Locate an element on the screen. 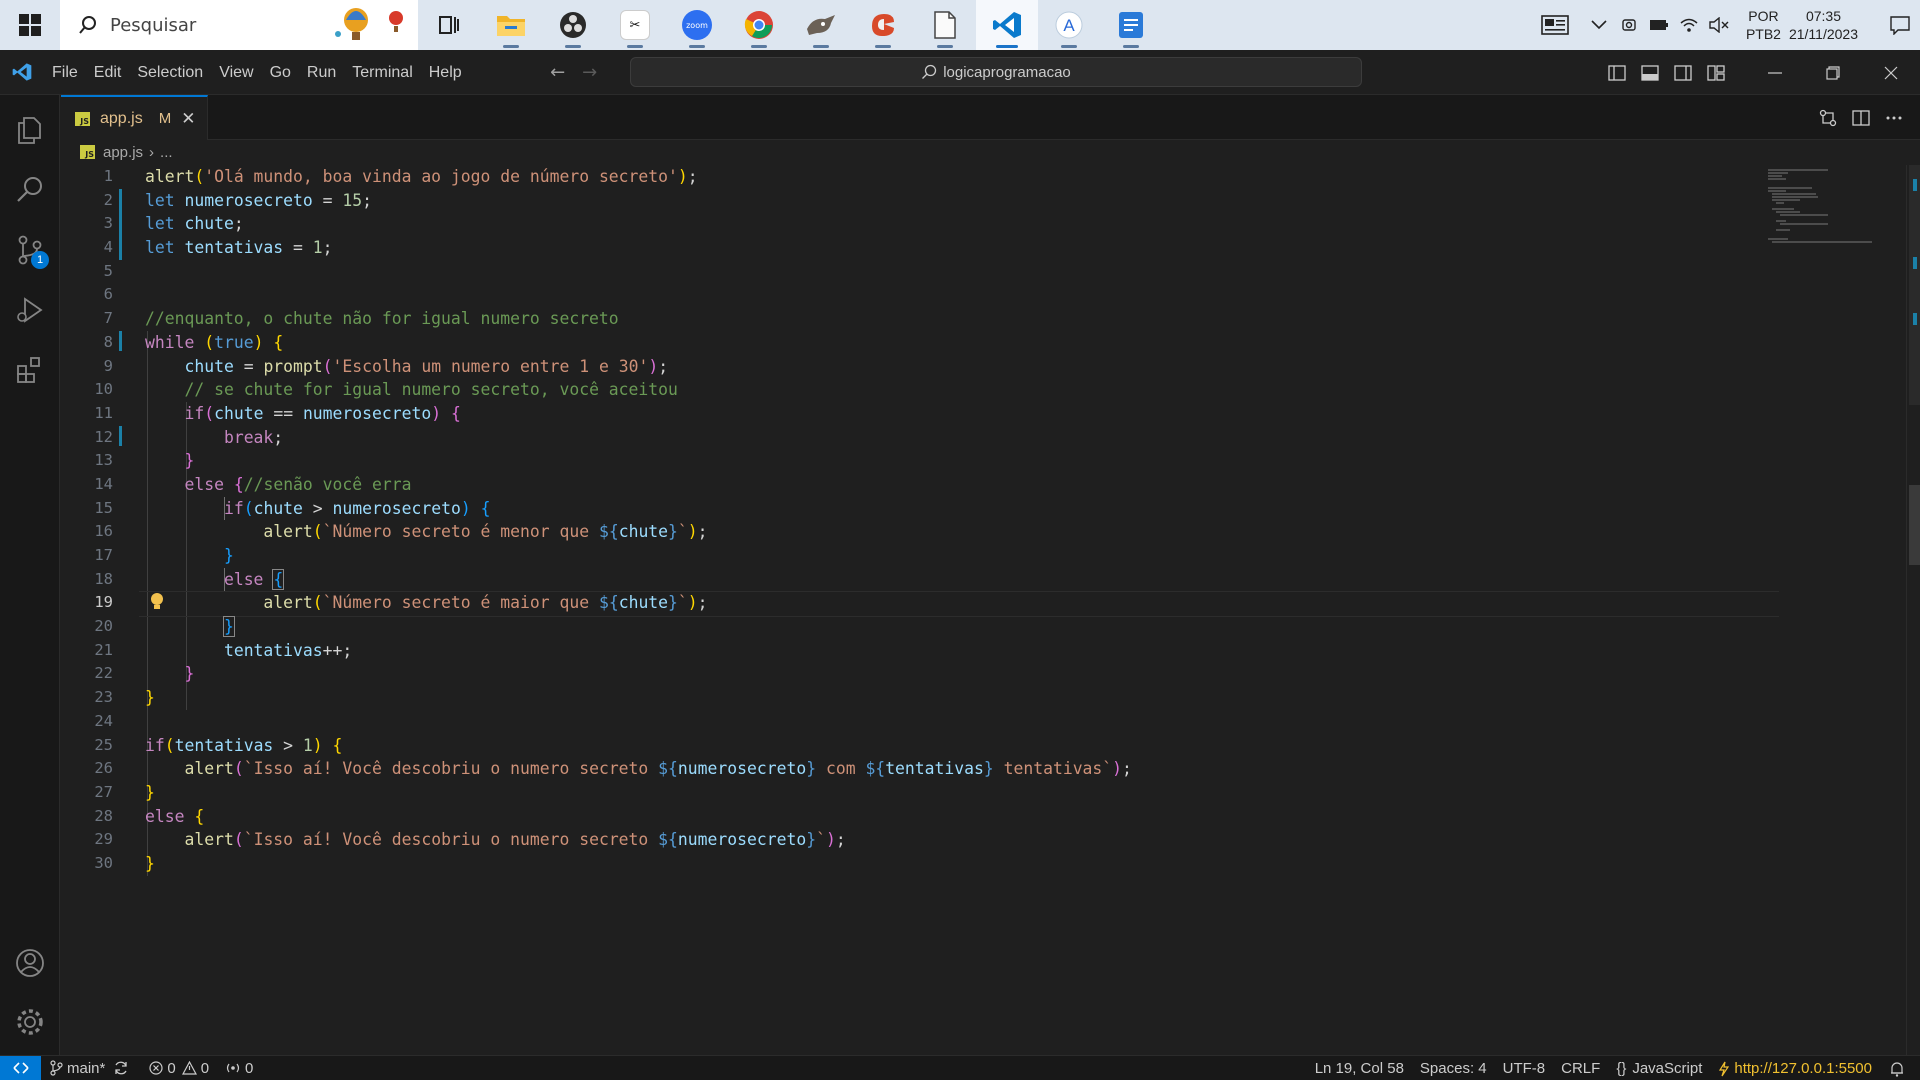 The height and width of the screenshot is (1080, 1920). menu-terminal: Terminal is located at coordinates (382, 72).